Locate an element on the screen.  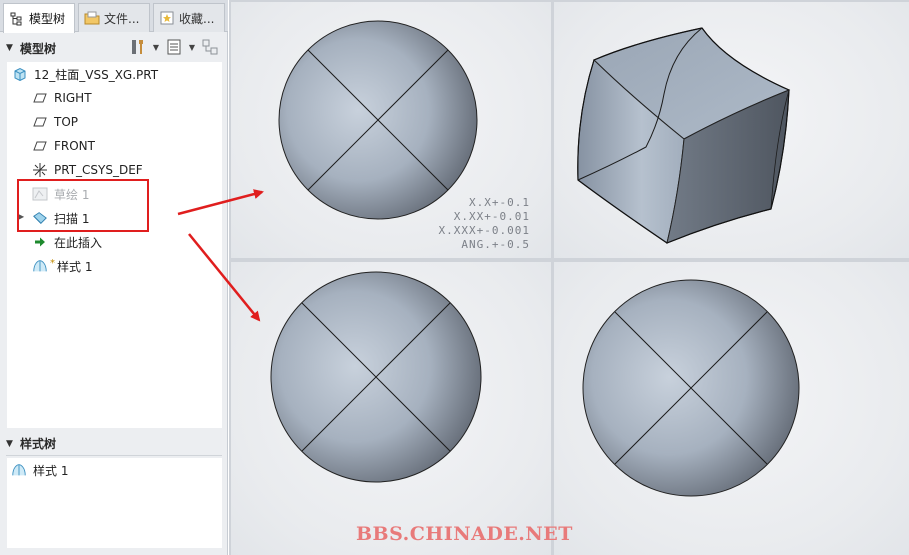
curved-cube-isometric-view is located at coordinates (684, 135).